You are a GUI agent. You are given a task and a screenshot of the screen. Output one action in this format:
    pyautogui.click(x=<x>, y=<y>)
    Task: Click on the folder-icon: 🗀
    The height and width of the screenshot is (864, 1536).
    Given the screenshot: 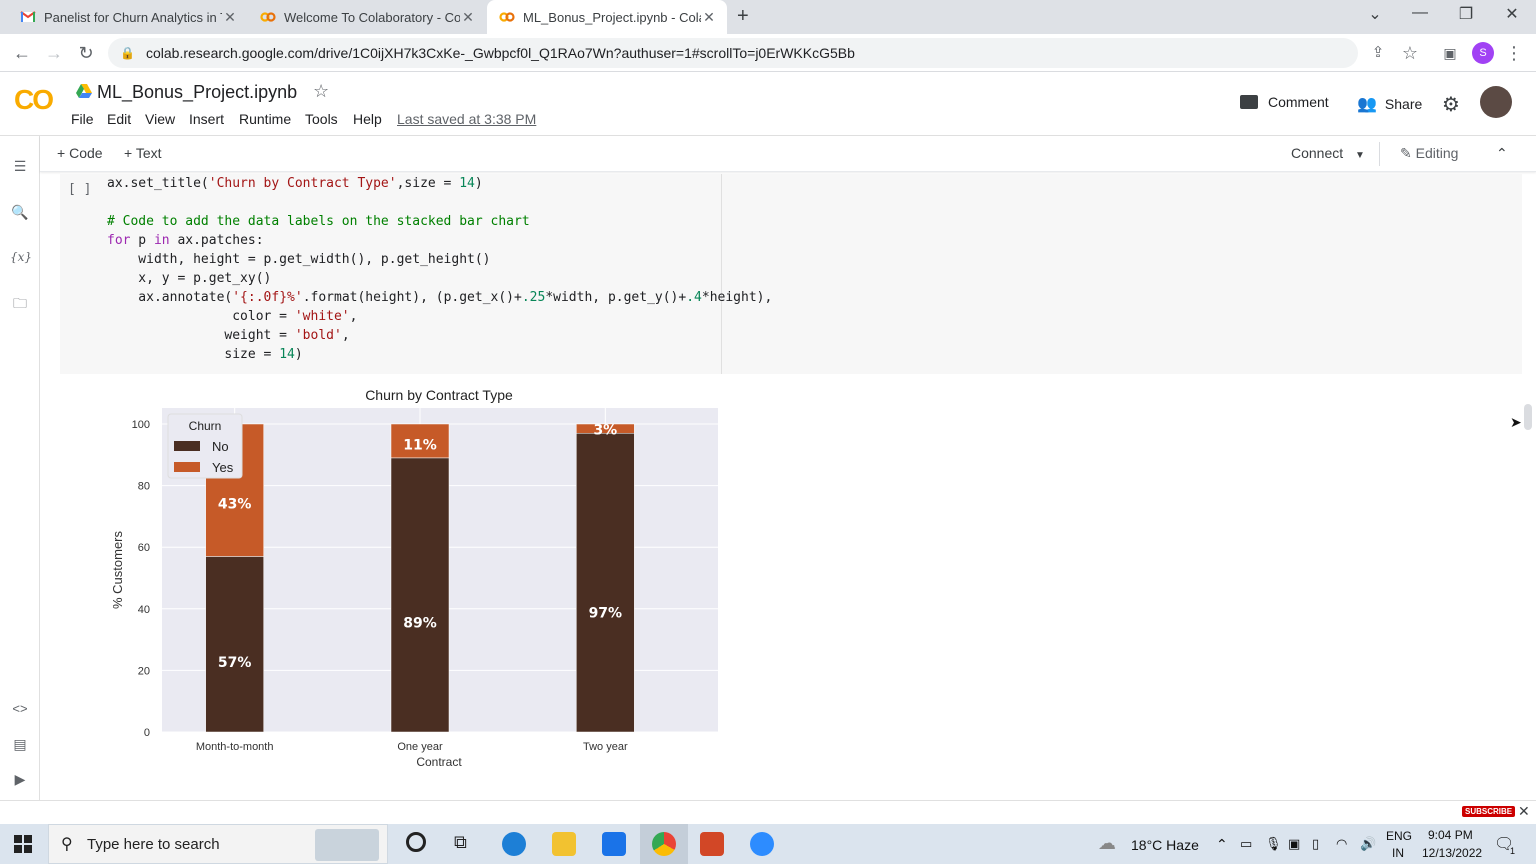 What is the action you would take?
    pyautogui.click(x=20, y=303)
    